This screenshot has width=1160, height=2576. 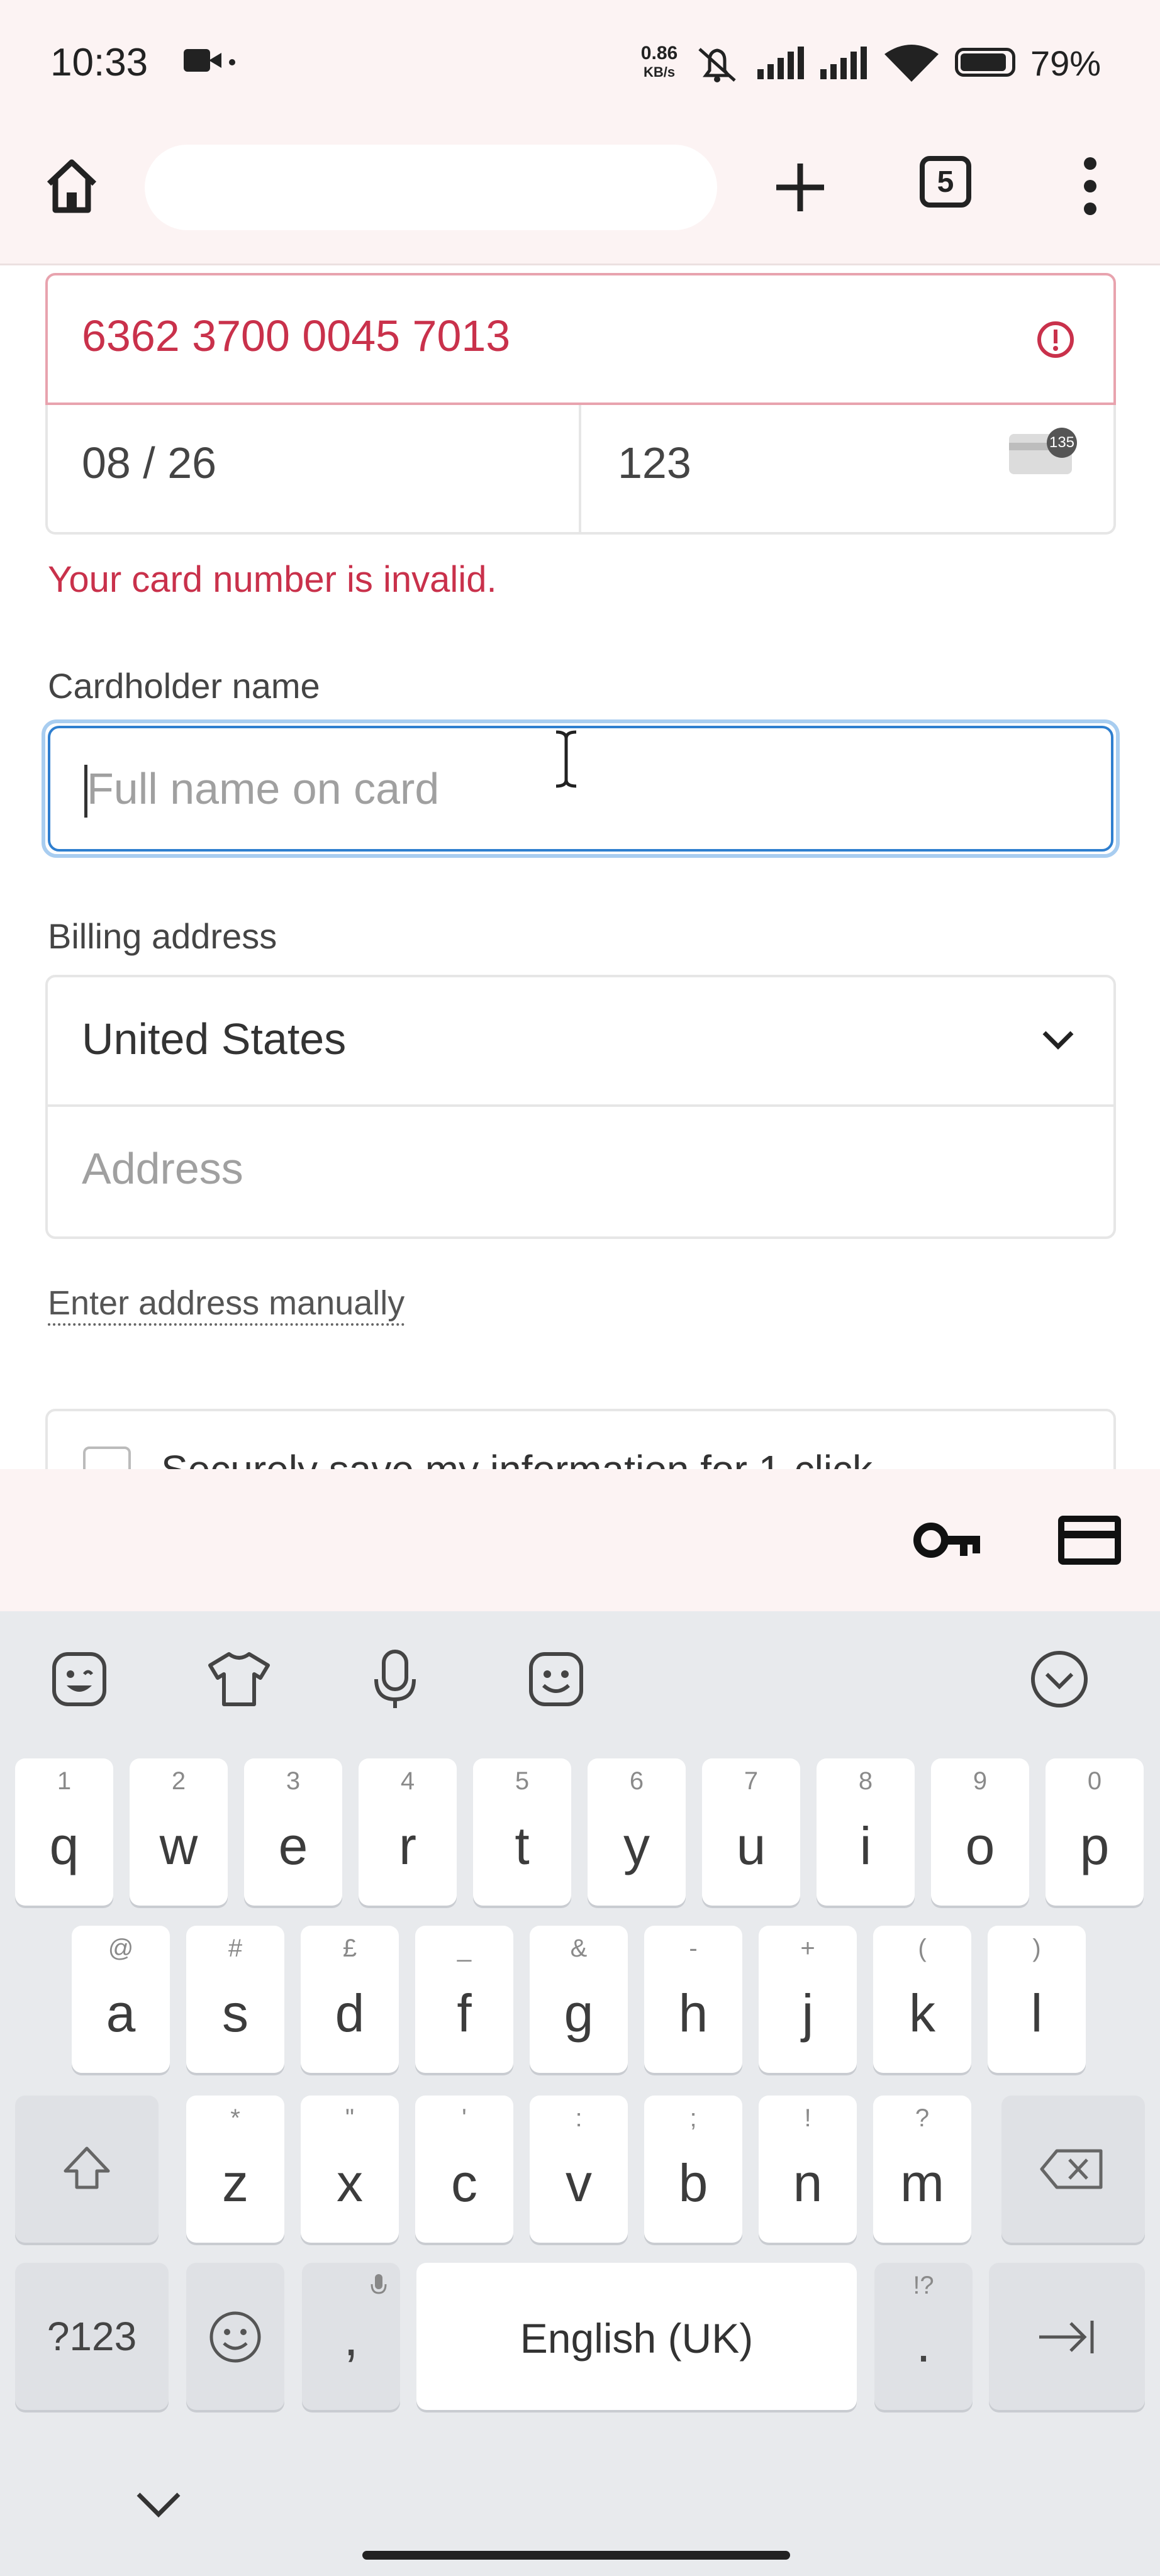 I want to click on key-h: -h, so click(x=693, y=1999).